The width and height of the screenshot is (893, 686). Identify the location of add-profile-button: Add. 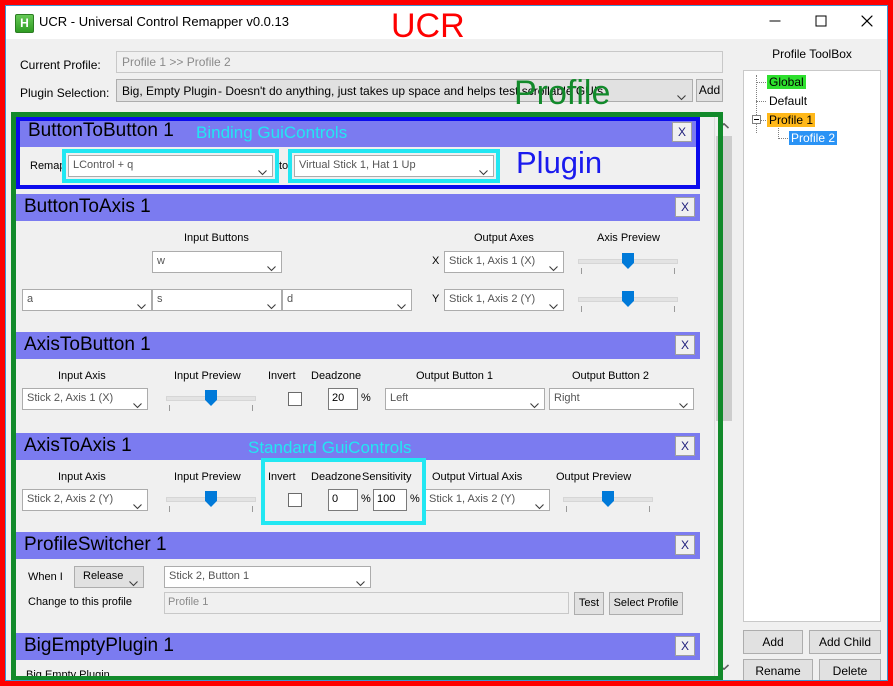
(773, 642).